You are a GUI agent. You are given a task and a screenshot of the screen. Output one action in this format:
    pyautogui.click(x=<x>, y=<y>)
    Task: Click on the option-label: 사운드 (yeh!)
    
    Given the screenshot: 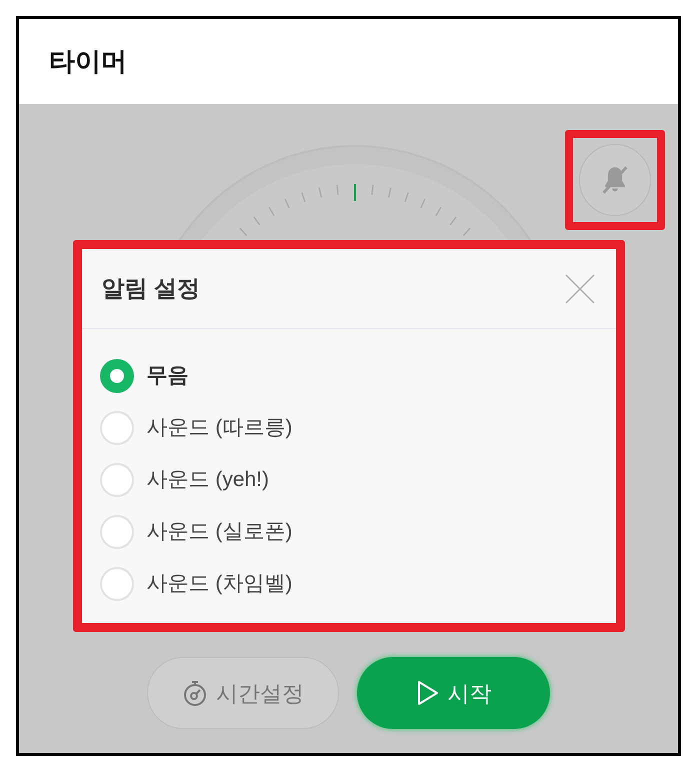 What is the action you would take?
    pyautogui.click(x=208, y=480)
    